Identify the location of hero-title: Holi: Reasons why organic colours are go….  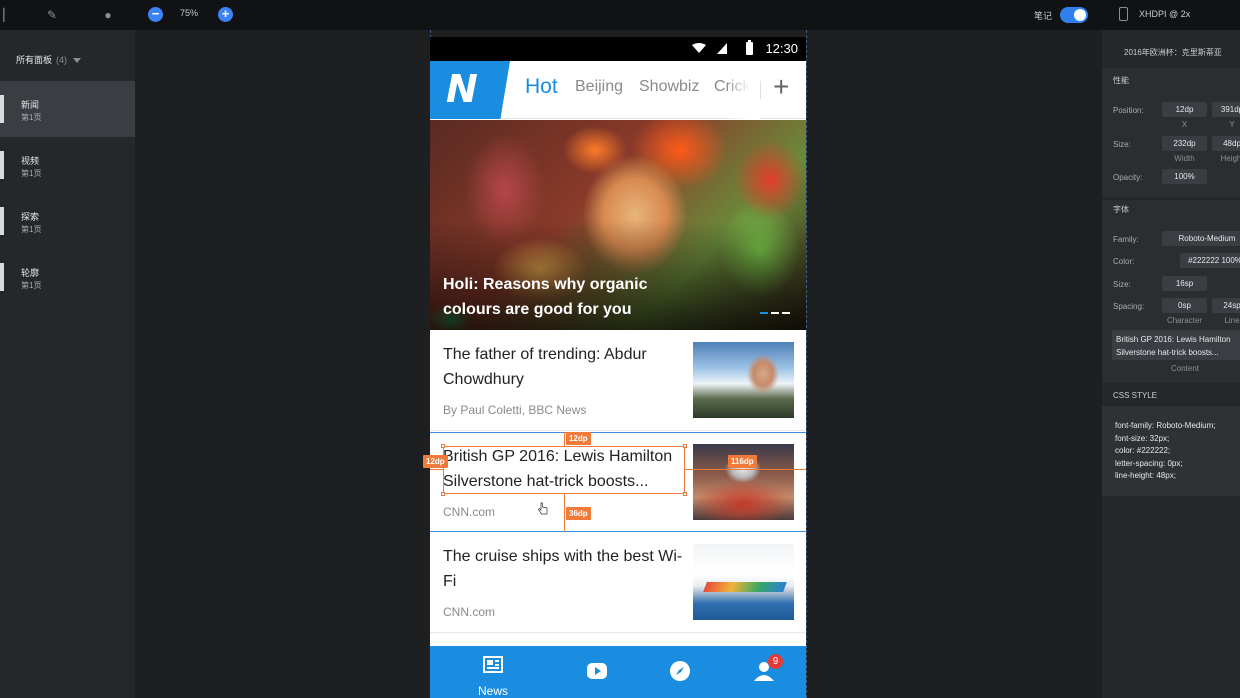
(545, 297).